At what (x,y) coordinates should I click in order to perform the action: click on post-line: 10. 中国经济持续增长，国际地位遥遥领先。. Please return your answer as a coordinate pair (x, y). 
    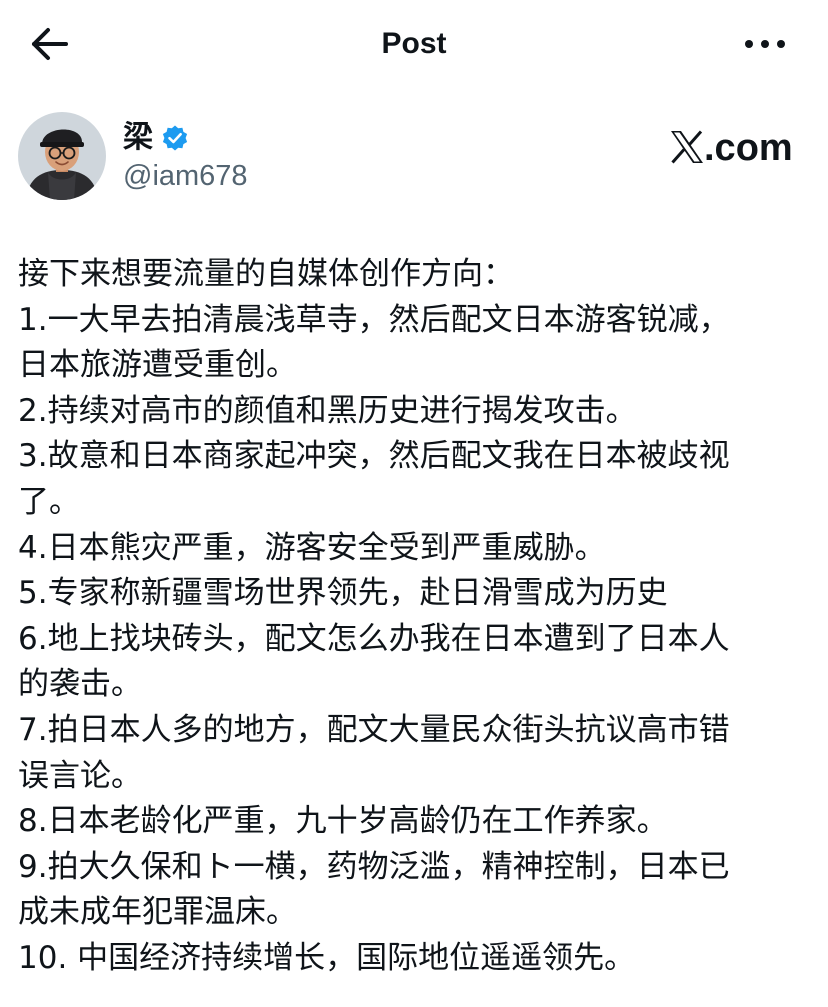
    Looking at the image, I should click on (327, 957).